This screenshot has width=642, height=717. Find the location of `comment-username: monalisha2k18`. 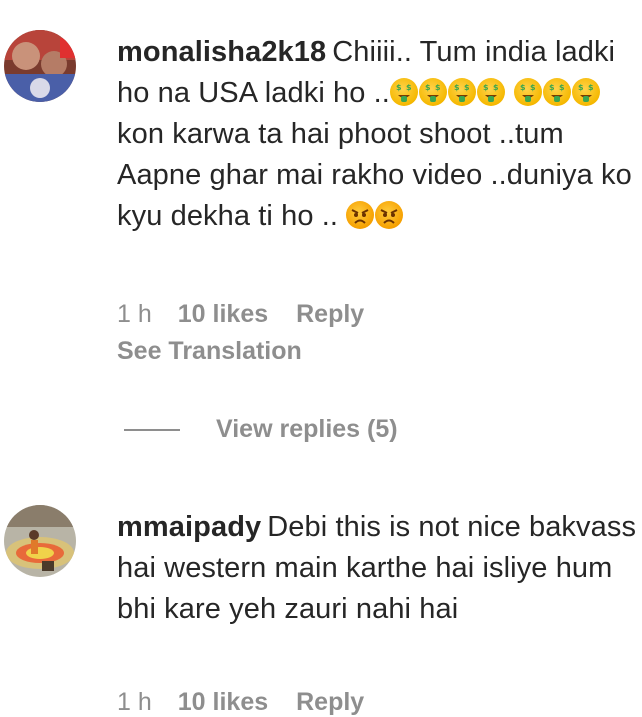

comment-username: monalisha2k18 is located at coordinates (221, 52).